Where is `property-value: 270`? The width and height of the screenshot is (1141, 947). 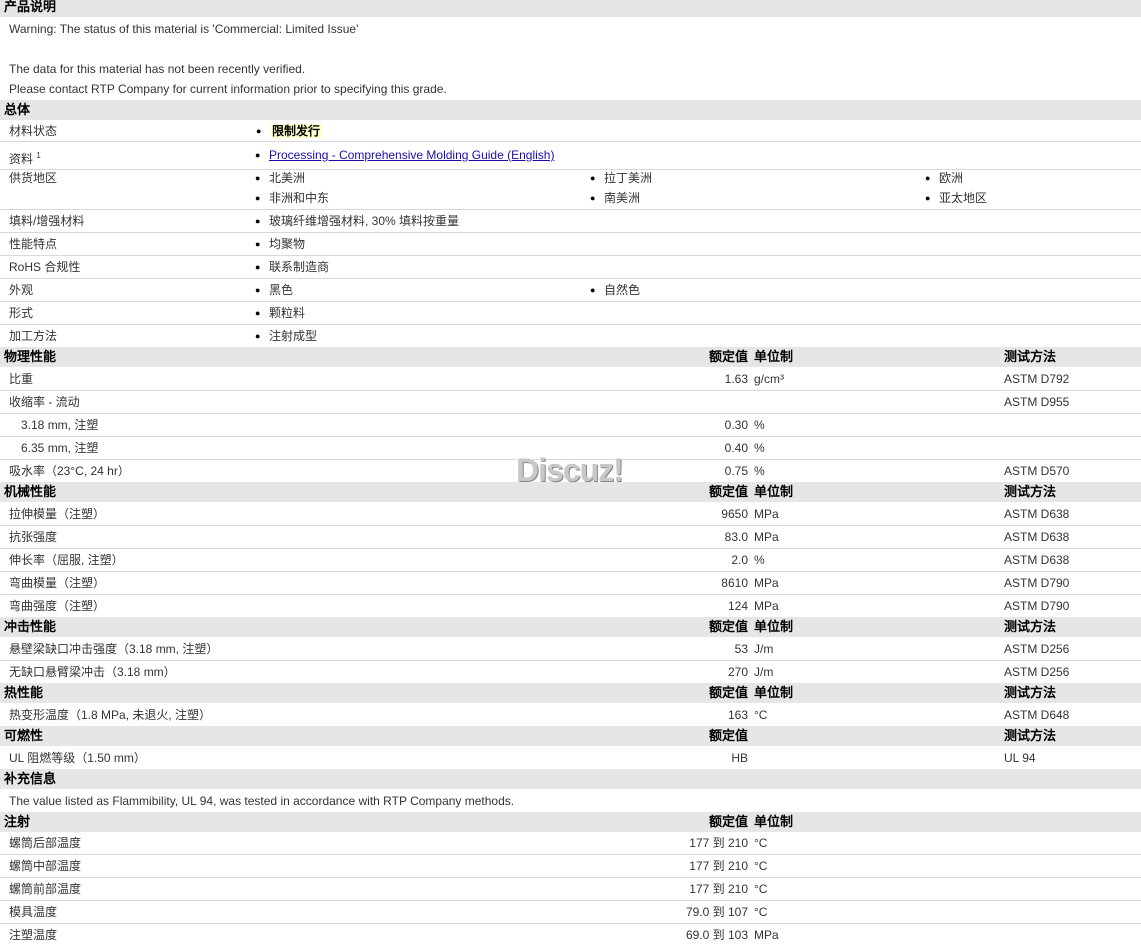
property-value: 270 is located at coordinates (737, 672).